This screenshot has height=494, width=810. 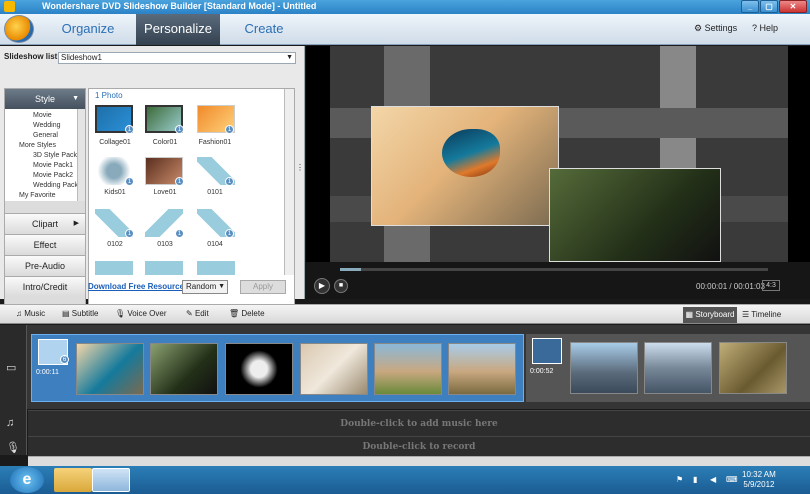 I want to click on download-resource-link: Download Free Resource, so click(x=136, y=286).